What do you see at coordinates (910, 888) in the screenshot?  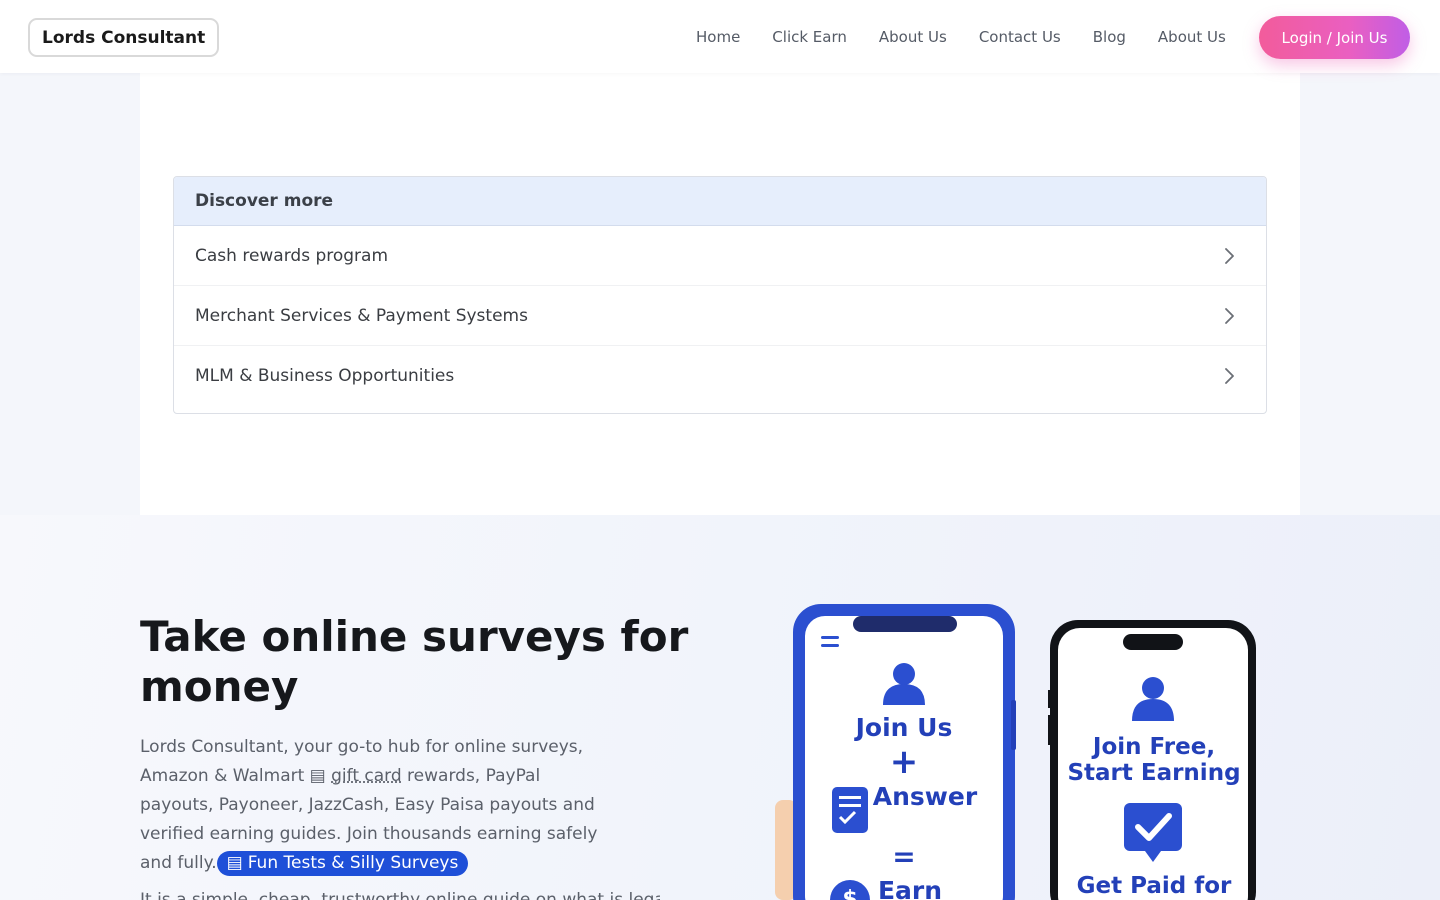 I see `phone-earn: Earn` at bounding box center [910, 888].